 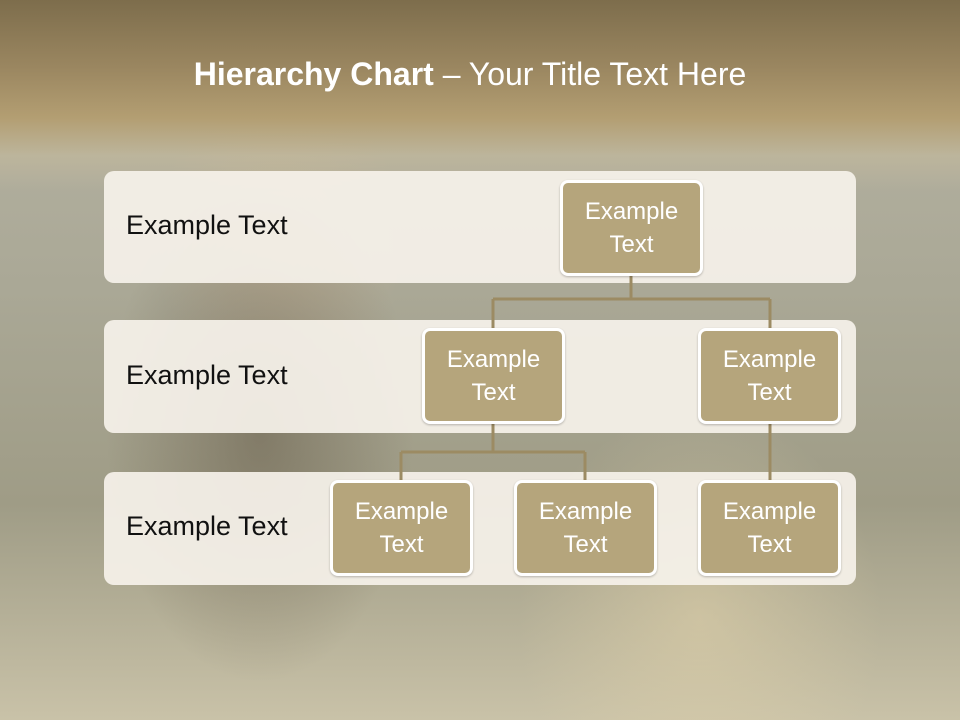 What do you see at coordinates (631, 244) in the screenshot?
I see `node-root-line2: Text` at bounding box center [631, 244].